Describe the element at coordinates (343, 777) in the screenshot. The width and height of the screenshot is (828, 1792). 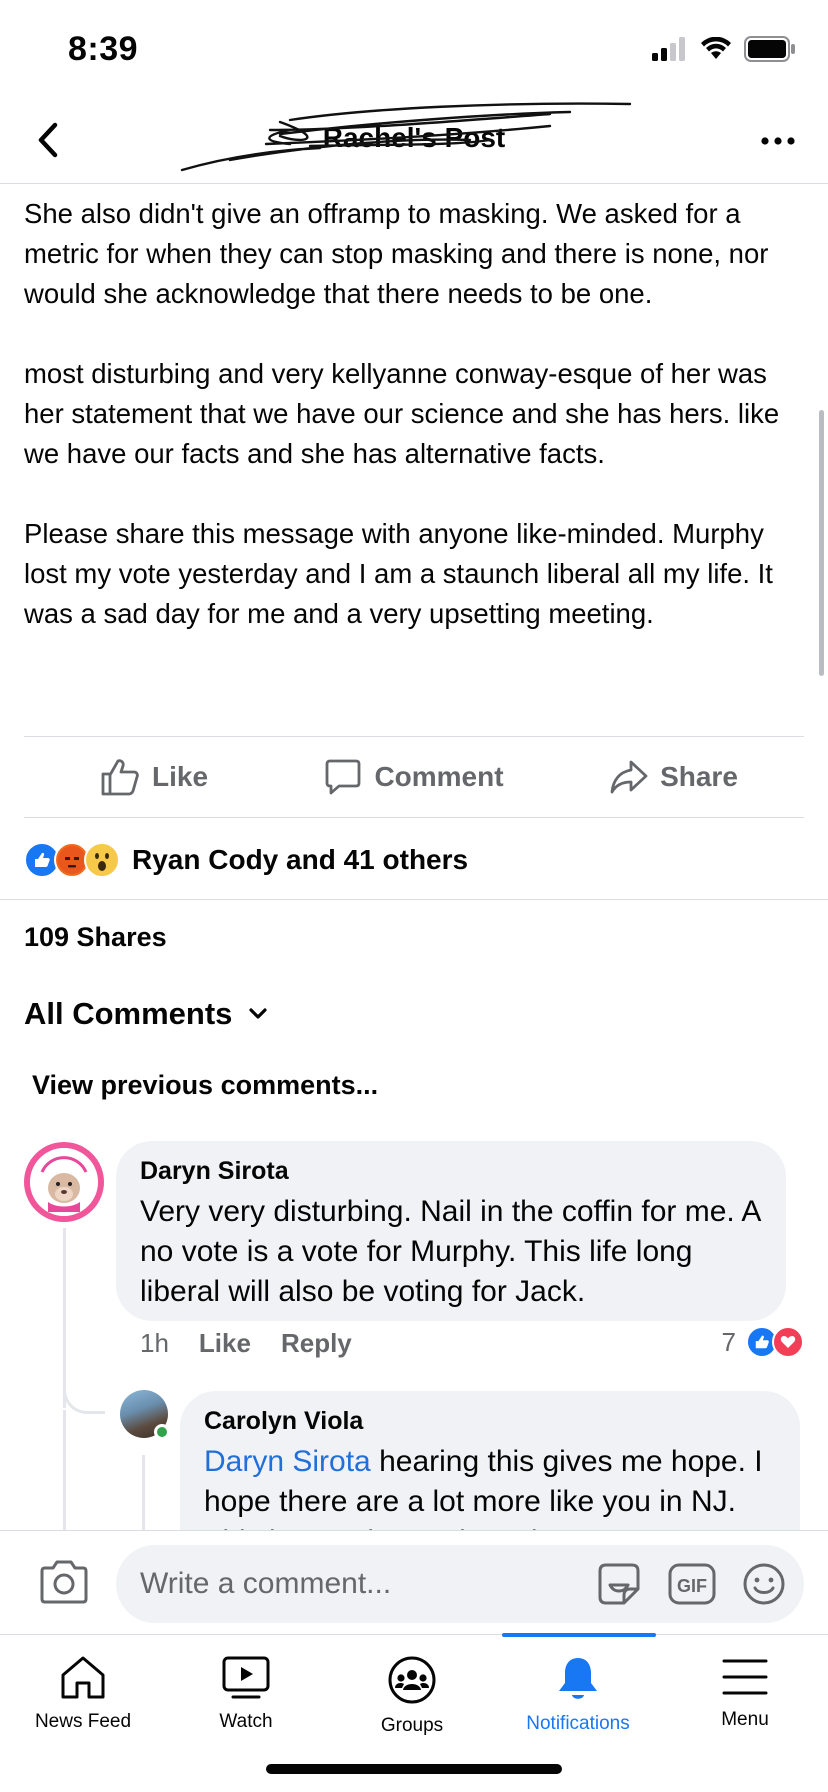
I see `comment-icon` at that location.